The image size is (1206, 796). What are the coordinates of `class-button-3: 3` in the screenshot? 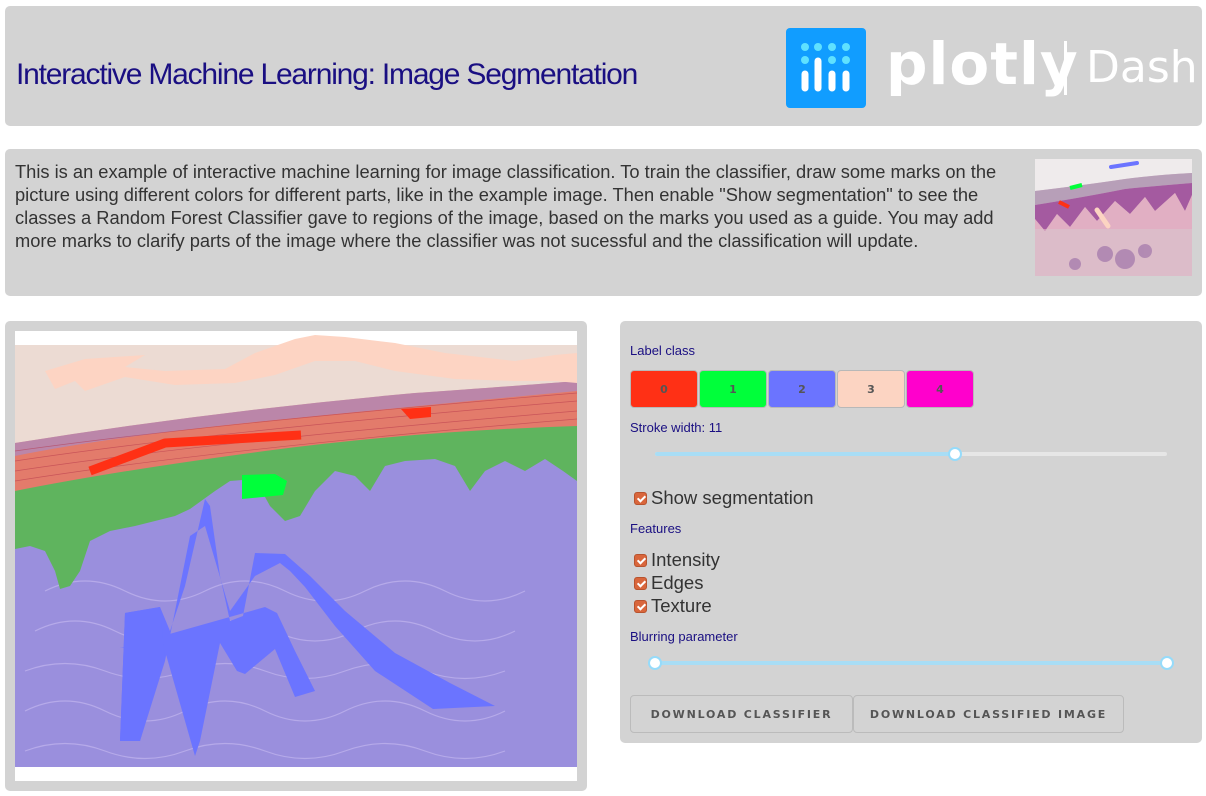 It's located at (871, 389).